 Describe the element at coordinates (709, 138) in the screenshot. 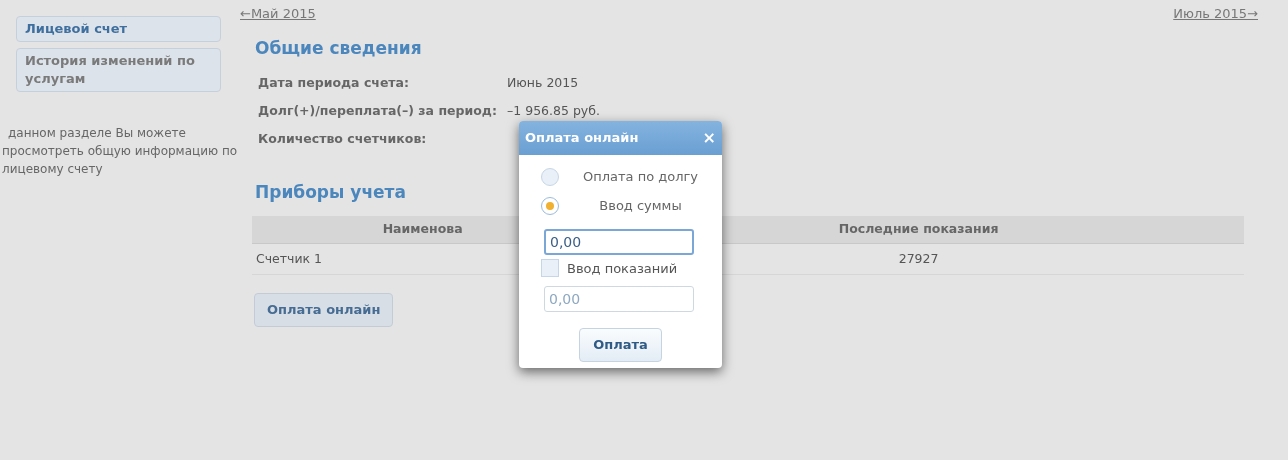

I see `close-button: ×` at that location.